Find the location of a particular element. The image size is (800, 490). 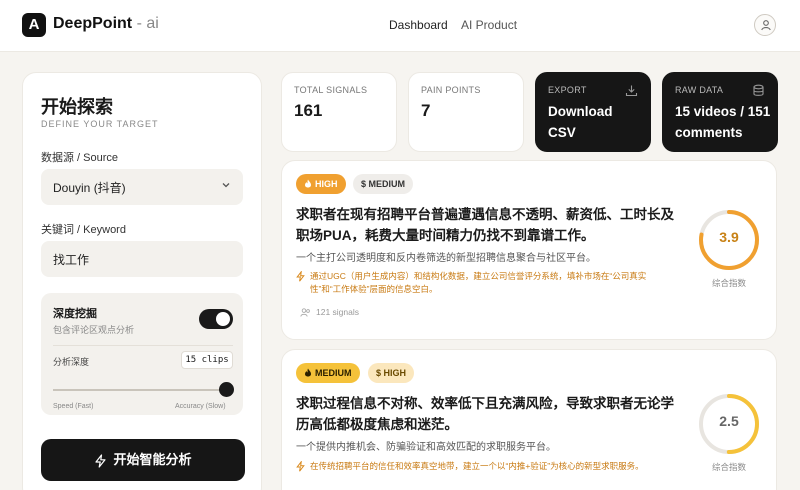

export-csv-button: EXPORT Download CSV is located at coordinates (593, 112).